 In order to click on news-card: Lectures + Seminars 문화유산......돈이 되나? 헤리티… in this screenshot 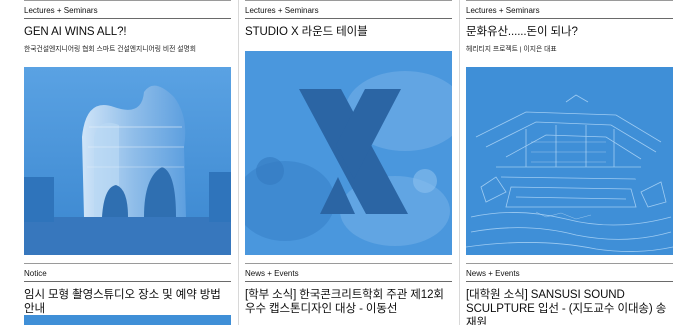, I will do `click(569, 27)`.